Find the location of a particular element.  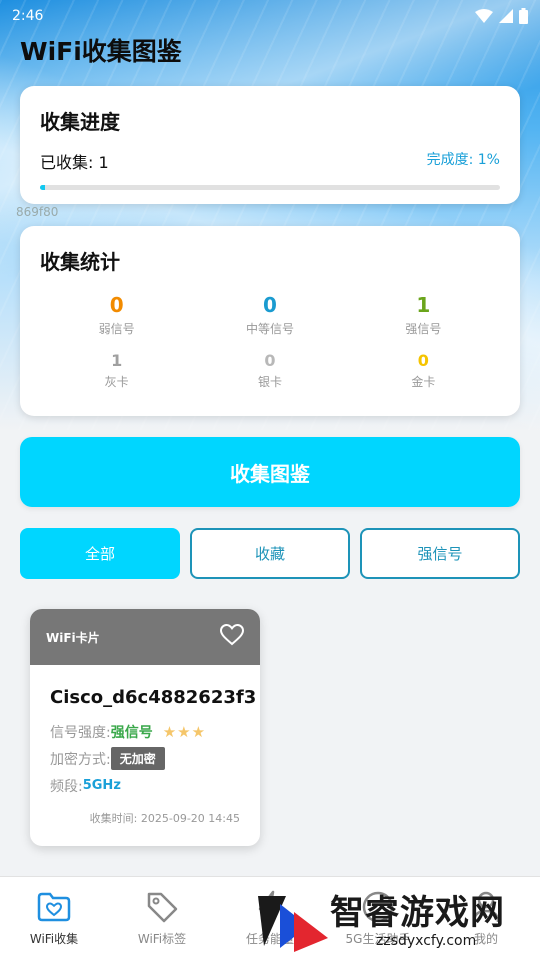

band-value: 5GHz is located at coordinates (101, 785).